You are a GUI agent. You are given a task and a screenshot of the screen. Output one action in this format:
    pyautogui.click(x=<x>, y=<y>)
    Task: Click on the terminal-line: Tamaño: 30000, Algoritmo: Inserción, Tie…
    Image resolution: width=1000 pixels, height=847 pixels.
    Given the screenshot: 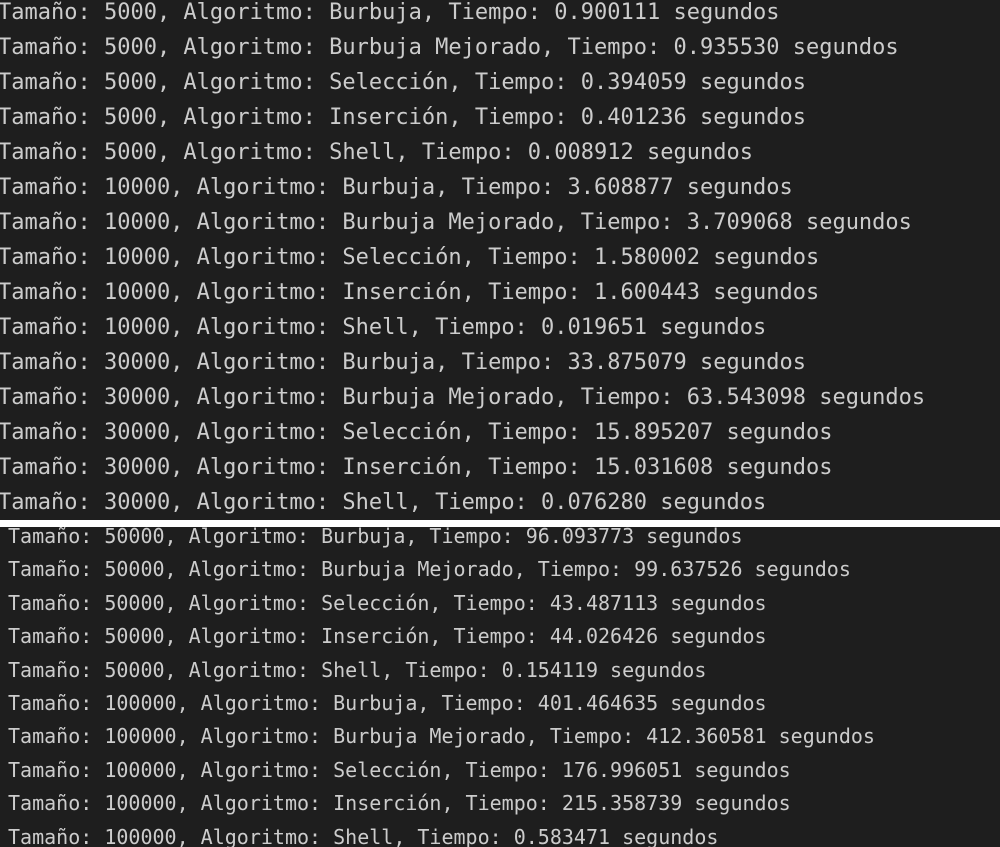 What is the action you would take?
    pyautogui.click(x=416, y=467)
    